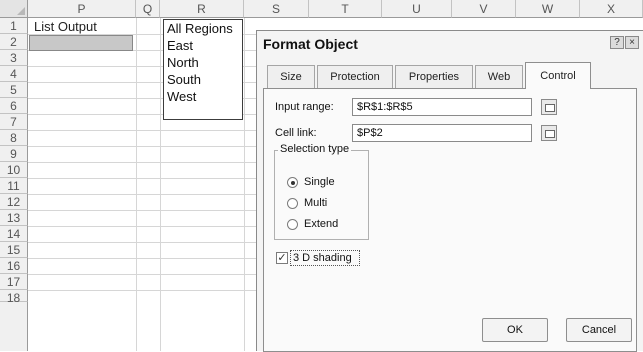 The height and width of the screenshot is (352, 643). What do you see at coordinates (14, 218) in the screenshot?
I see `row-header-13: 13` at bounding box center [14, 218].